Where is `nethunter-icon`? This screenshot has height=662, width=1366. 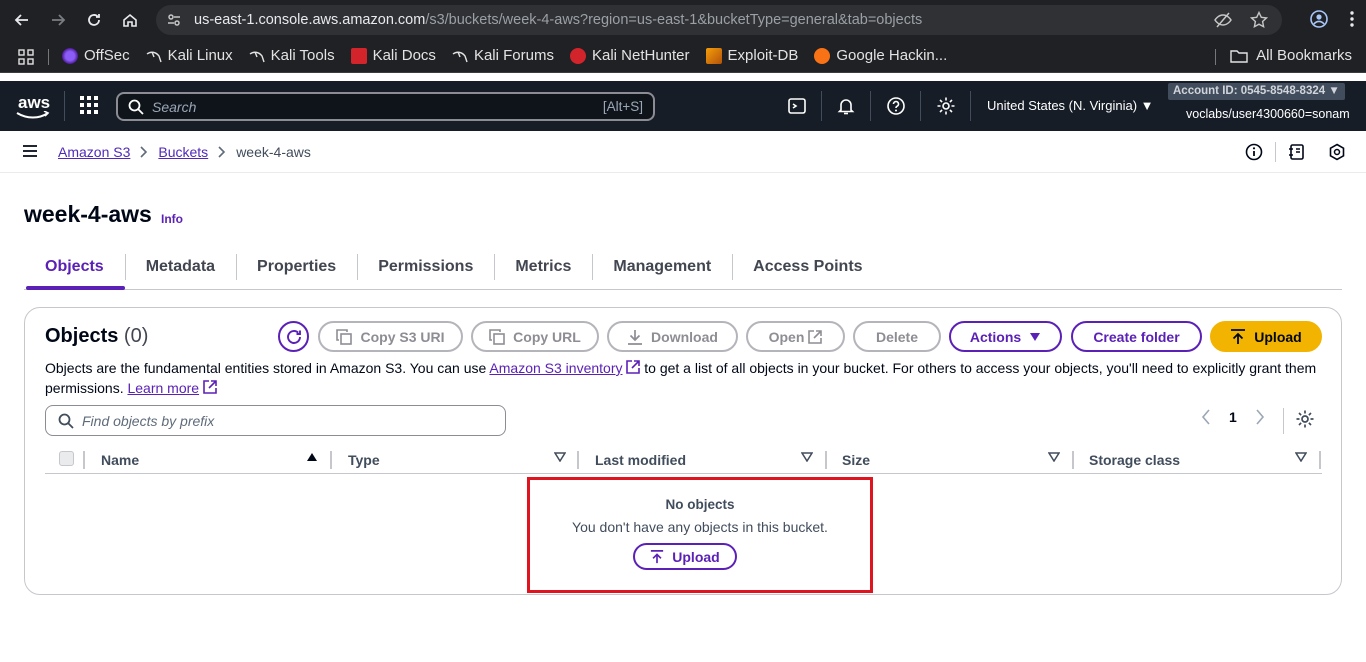 nethunter-icon is located at coordinates (577, 55).